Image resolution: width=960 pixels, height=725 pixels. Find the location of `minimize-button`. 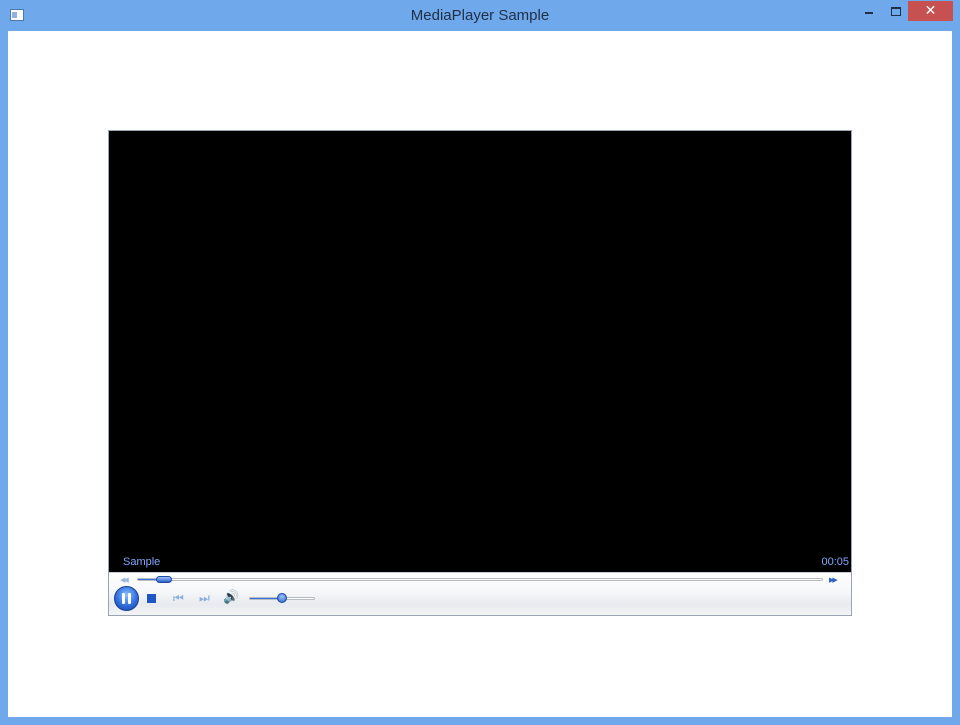

minimize-button is located at coordinates (869, 11).